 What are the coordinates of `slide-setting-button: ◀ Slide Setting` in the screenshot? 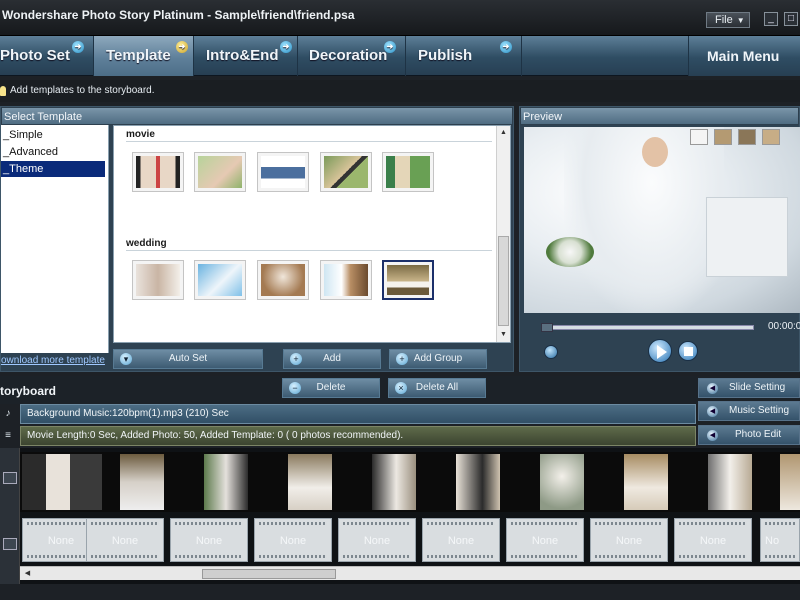 It's located at (749, 388).